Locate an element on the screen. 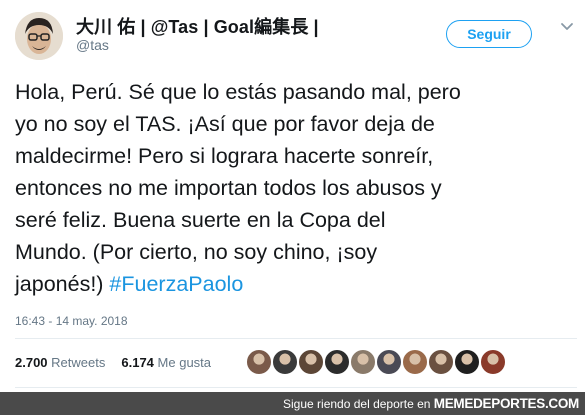  follow-button: Seguir is located at coordinates (489, 34).